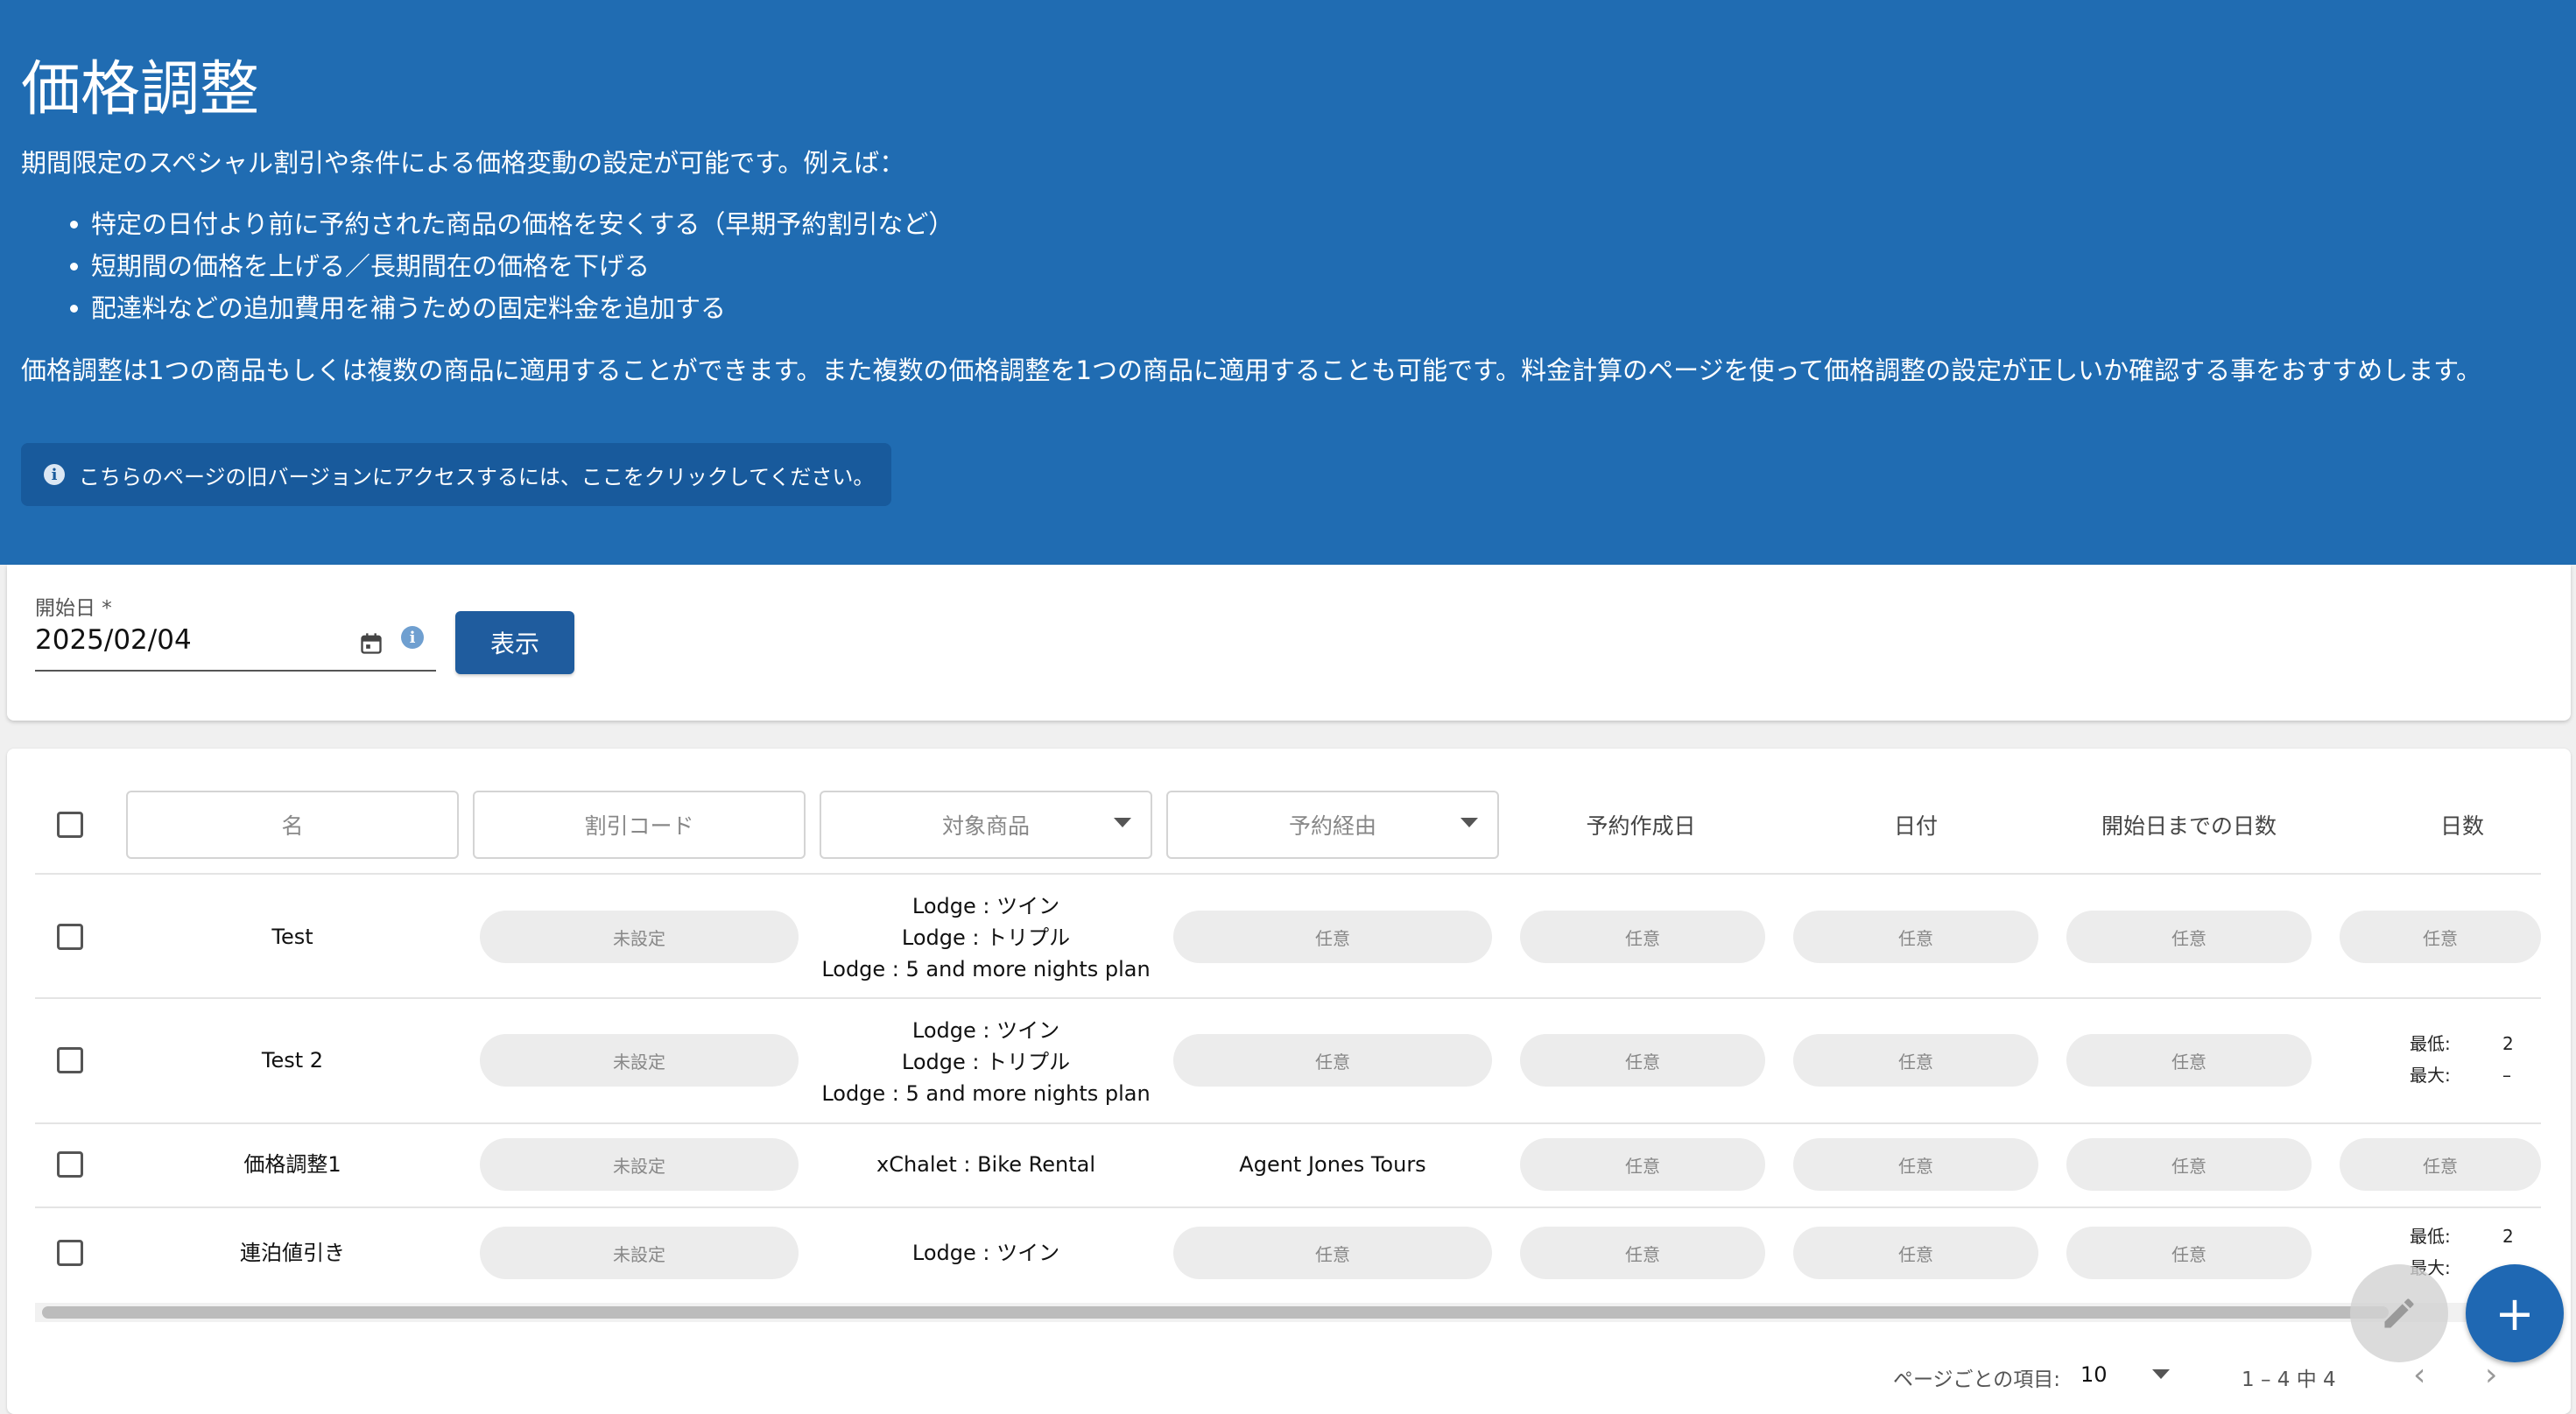 The height and width of the screenshot is (1414, 2576). I want to click on edit-fab-button, so click(2399, 1313).